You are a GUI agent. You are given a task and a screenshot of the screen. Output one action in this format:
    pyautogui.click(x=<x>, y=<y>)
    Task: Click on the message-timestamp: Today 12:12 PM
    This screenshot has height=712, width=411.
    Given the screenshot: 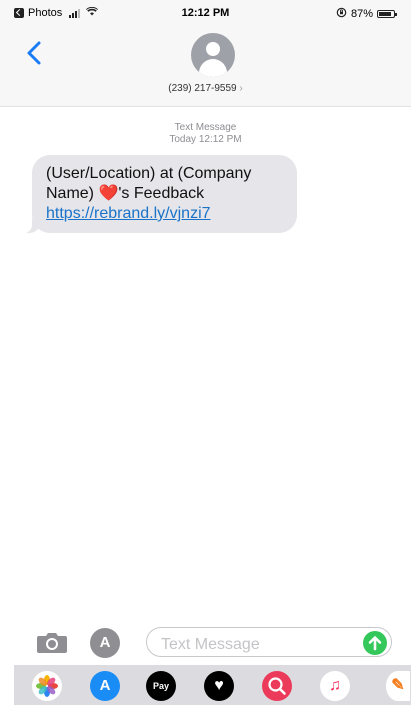 What is the action you would take?
    pyautogui.click(x=205, y=139)
    